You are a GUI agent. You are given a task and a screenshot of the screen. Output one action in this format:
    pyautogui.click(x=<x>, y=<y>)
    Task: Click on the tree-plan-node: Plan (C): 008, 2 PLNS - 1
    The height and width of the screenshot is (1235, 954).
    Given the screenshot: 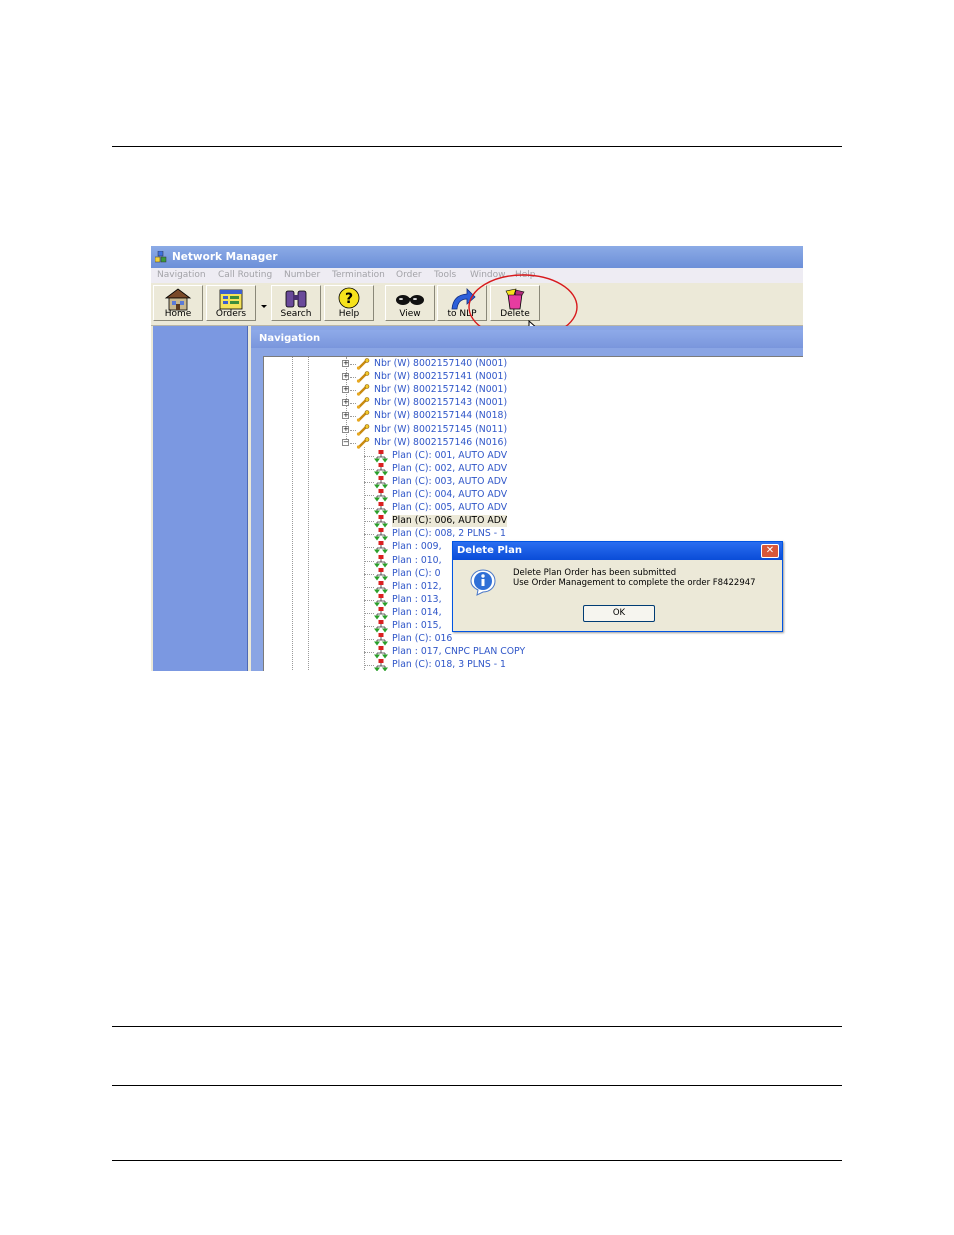 What is the action you would take?
    pyautogui.click(x=464, y=534)
    